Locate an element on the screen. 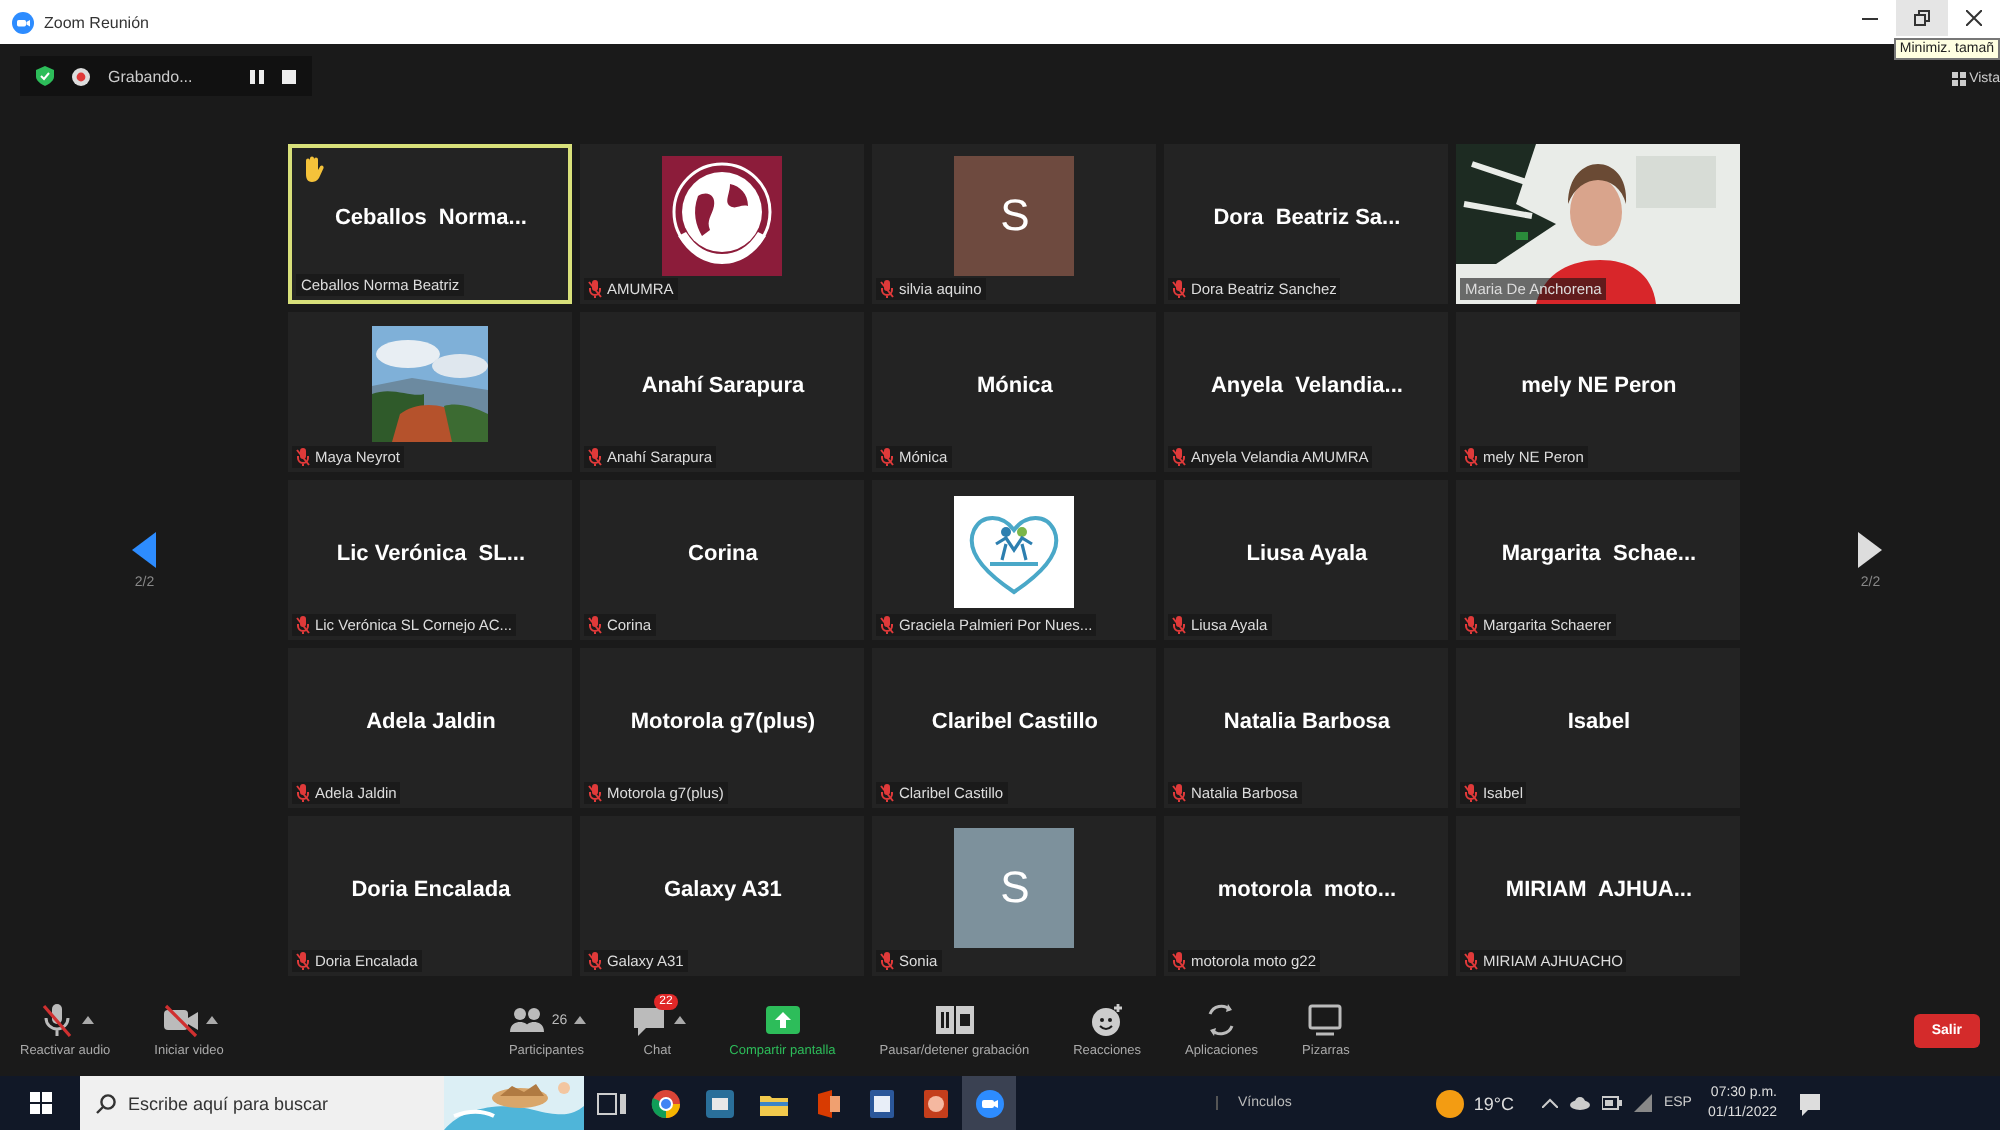 The height and width of the screenshot is (1130, 2000). participant-name: Motorola g7(plus) is located at coordinates (723, 722).